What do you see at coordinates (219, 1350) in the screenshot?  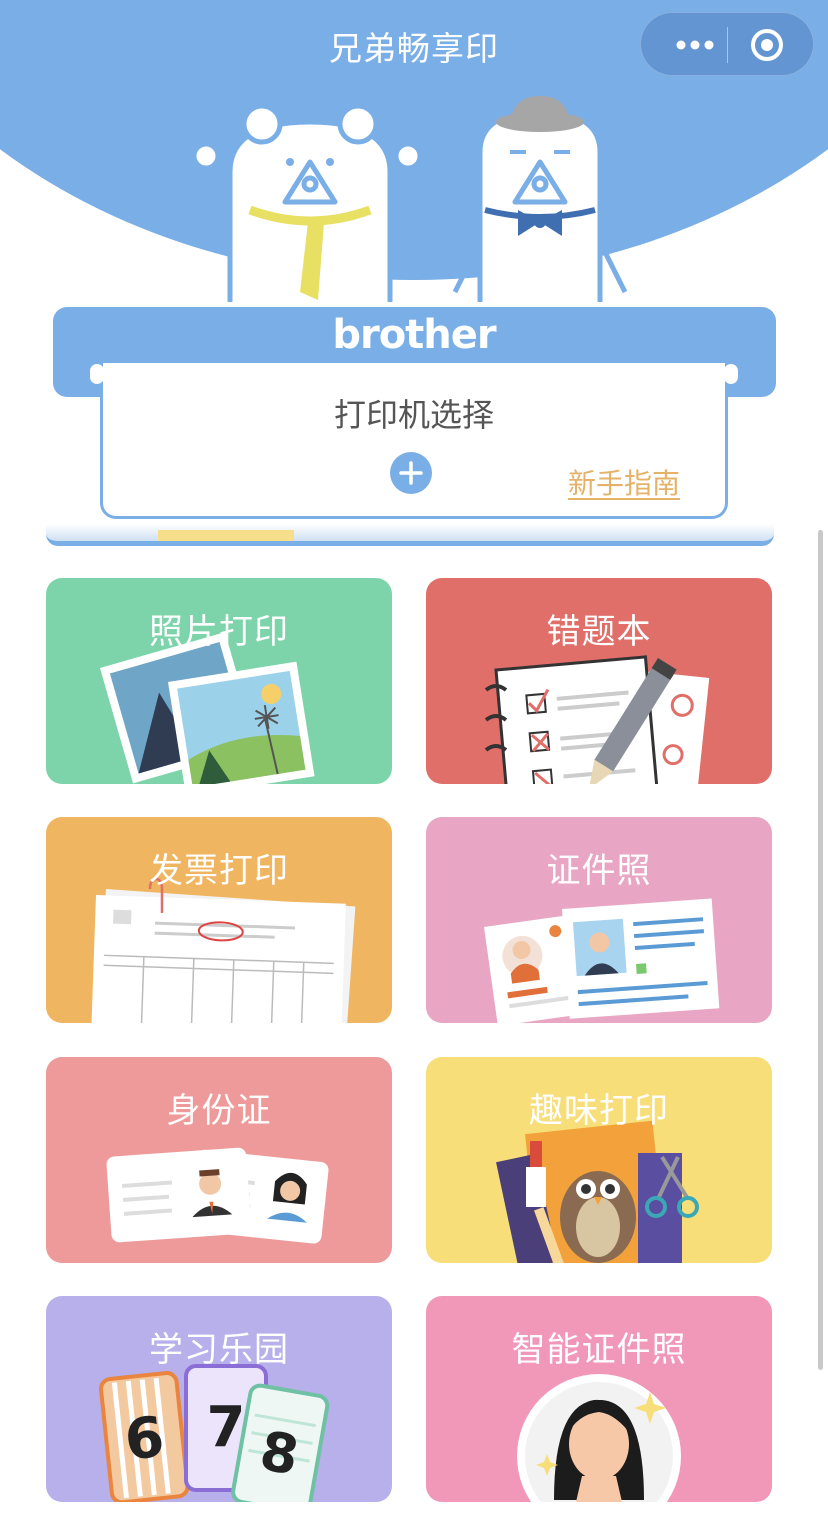 I see `learning-park-label: 学习乐园` at bounding box center [219, 1350].